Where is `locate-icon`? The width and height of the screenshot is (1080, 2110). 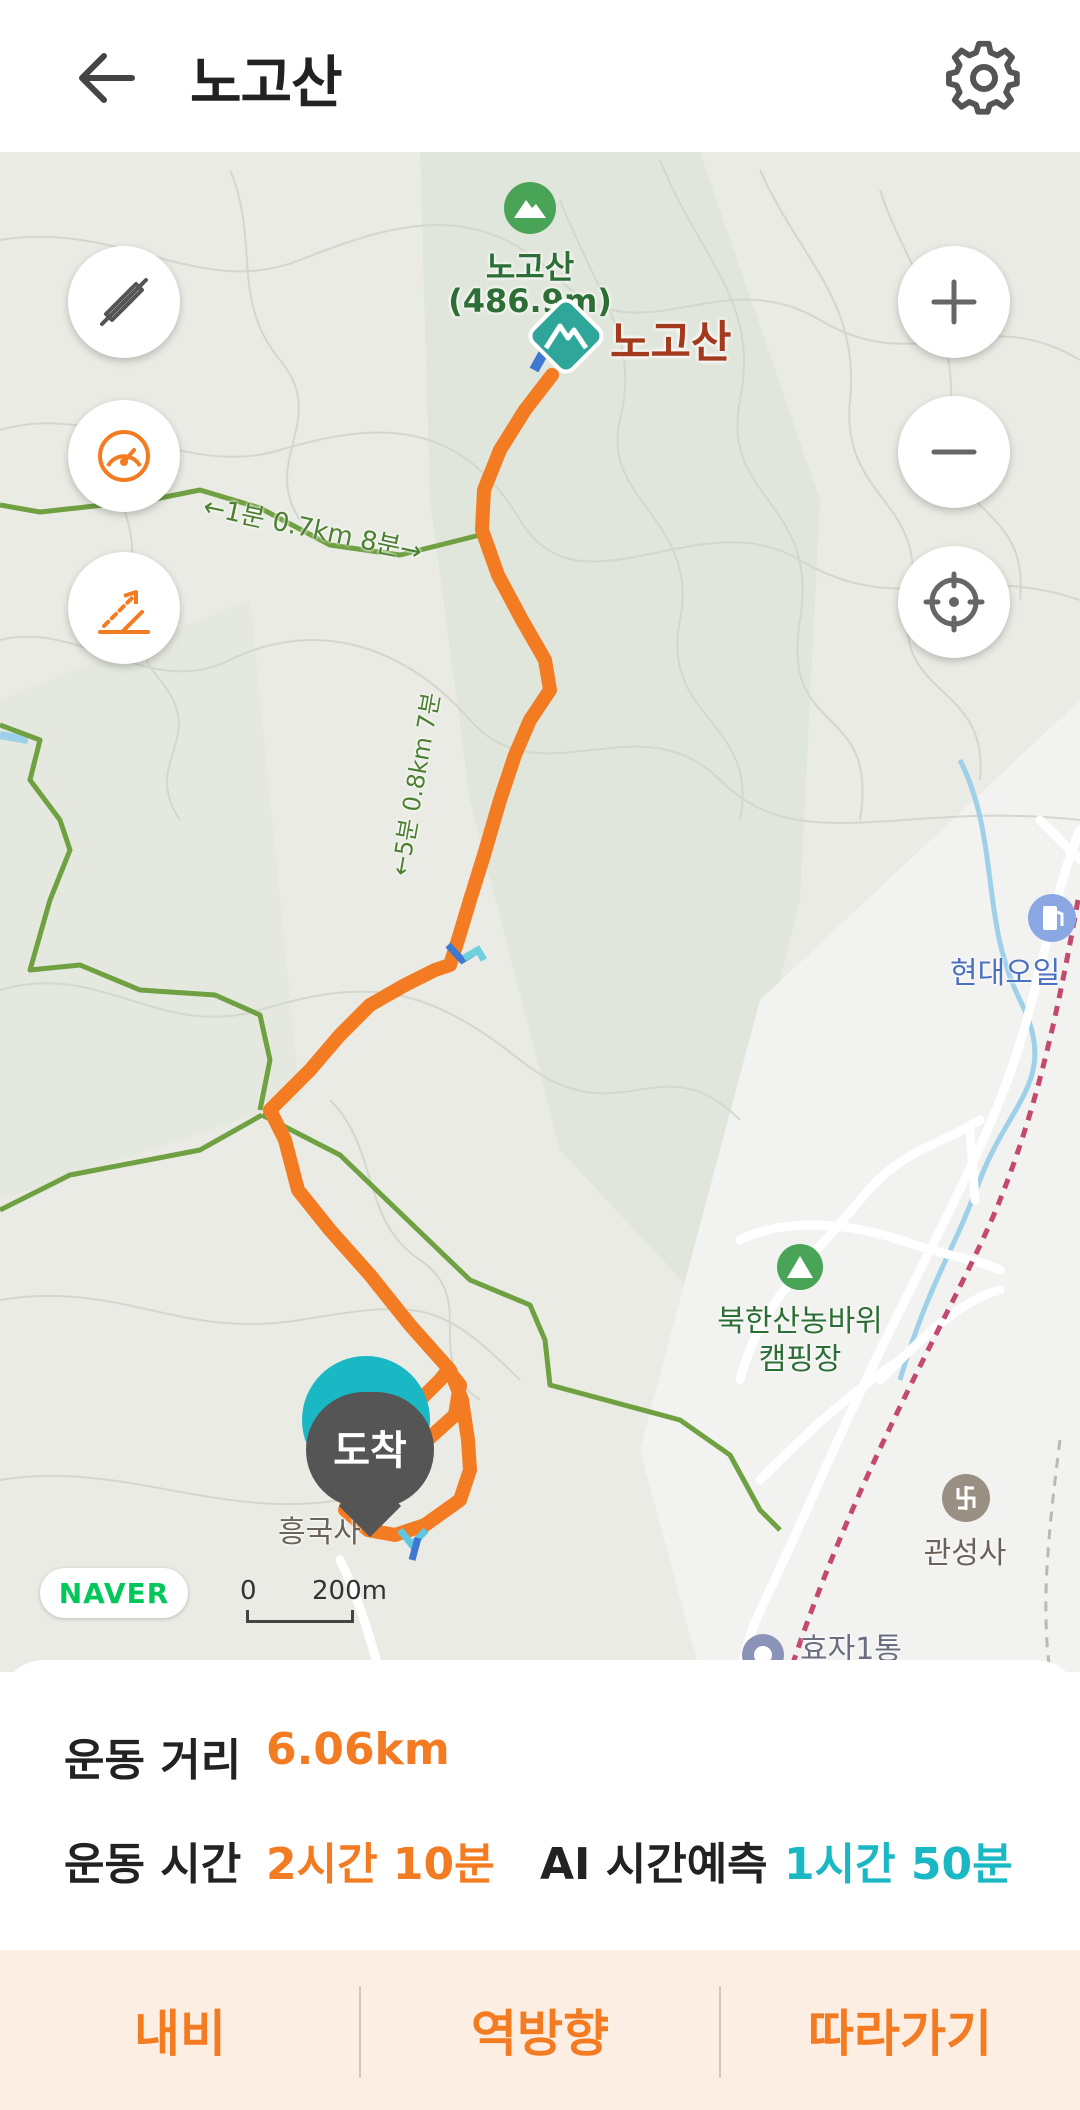 locate-icon is located at coordinates (954, 602).